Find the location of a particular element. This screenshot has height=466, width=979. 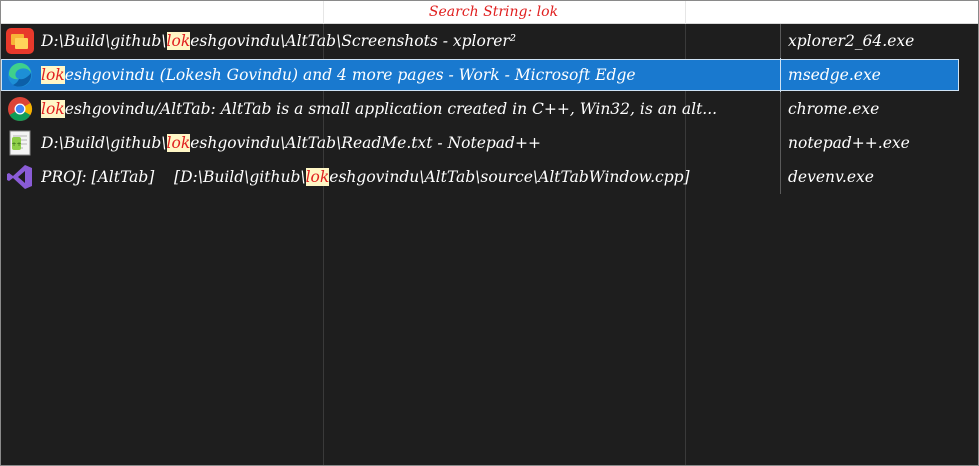

search-bar: Search String: lok is located at coordinates (489, 12).